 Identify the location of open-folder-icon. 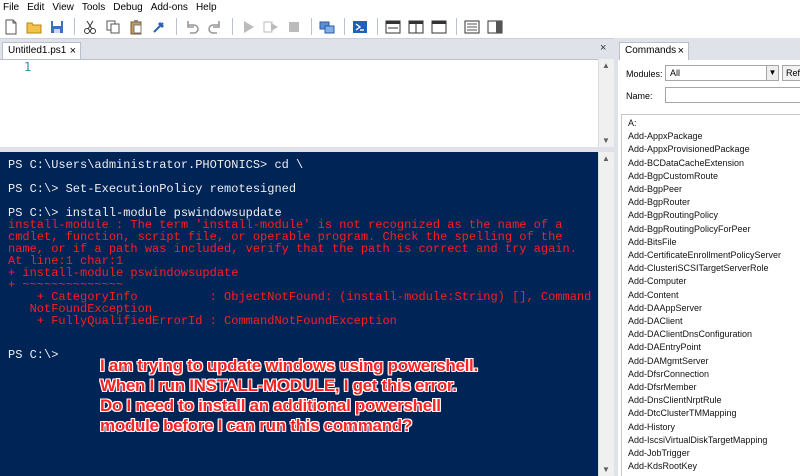
(34, 27).